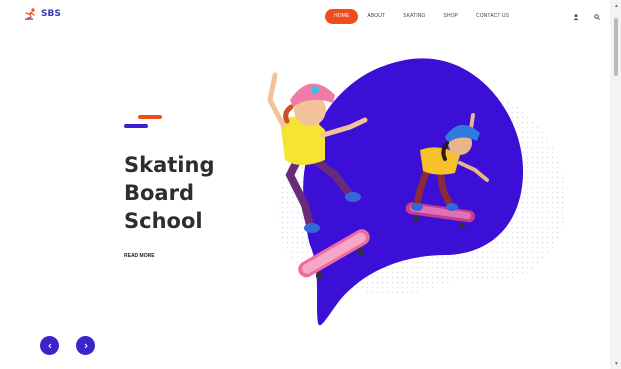  I want to click on hero-title-line: Skating, so click(169, 165).